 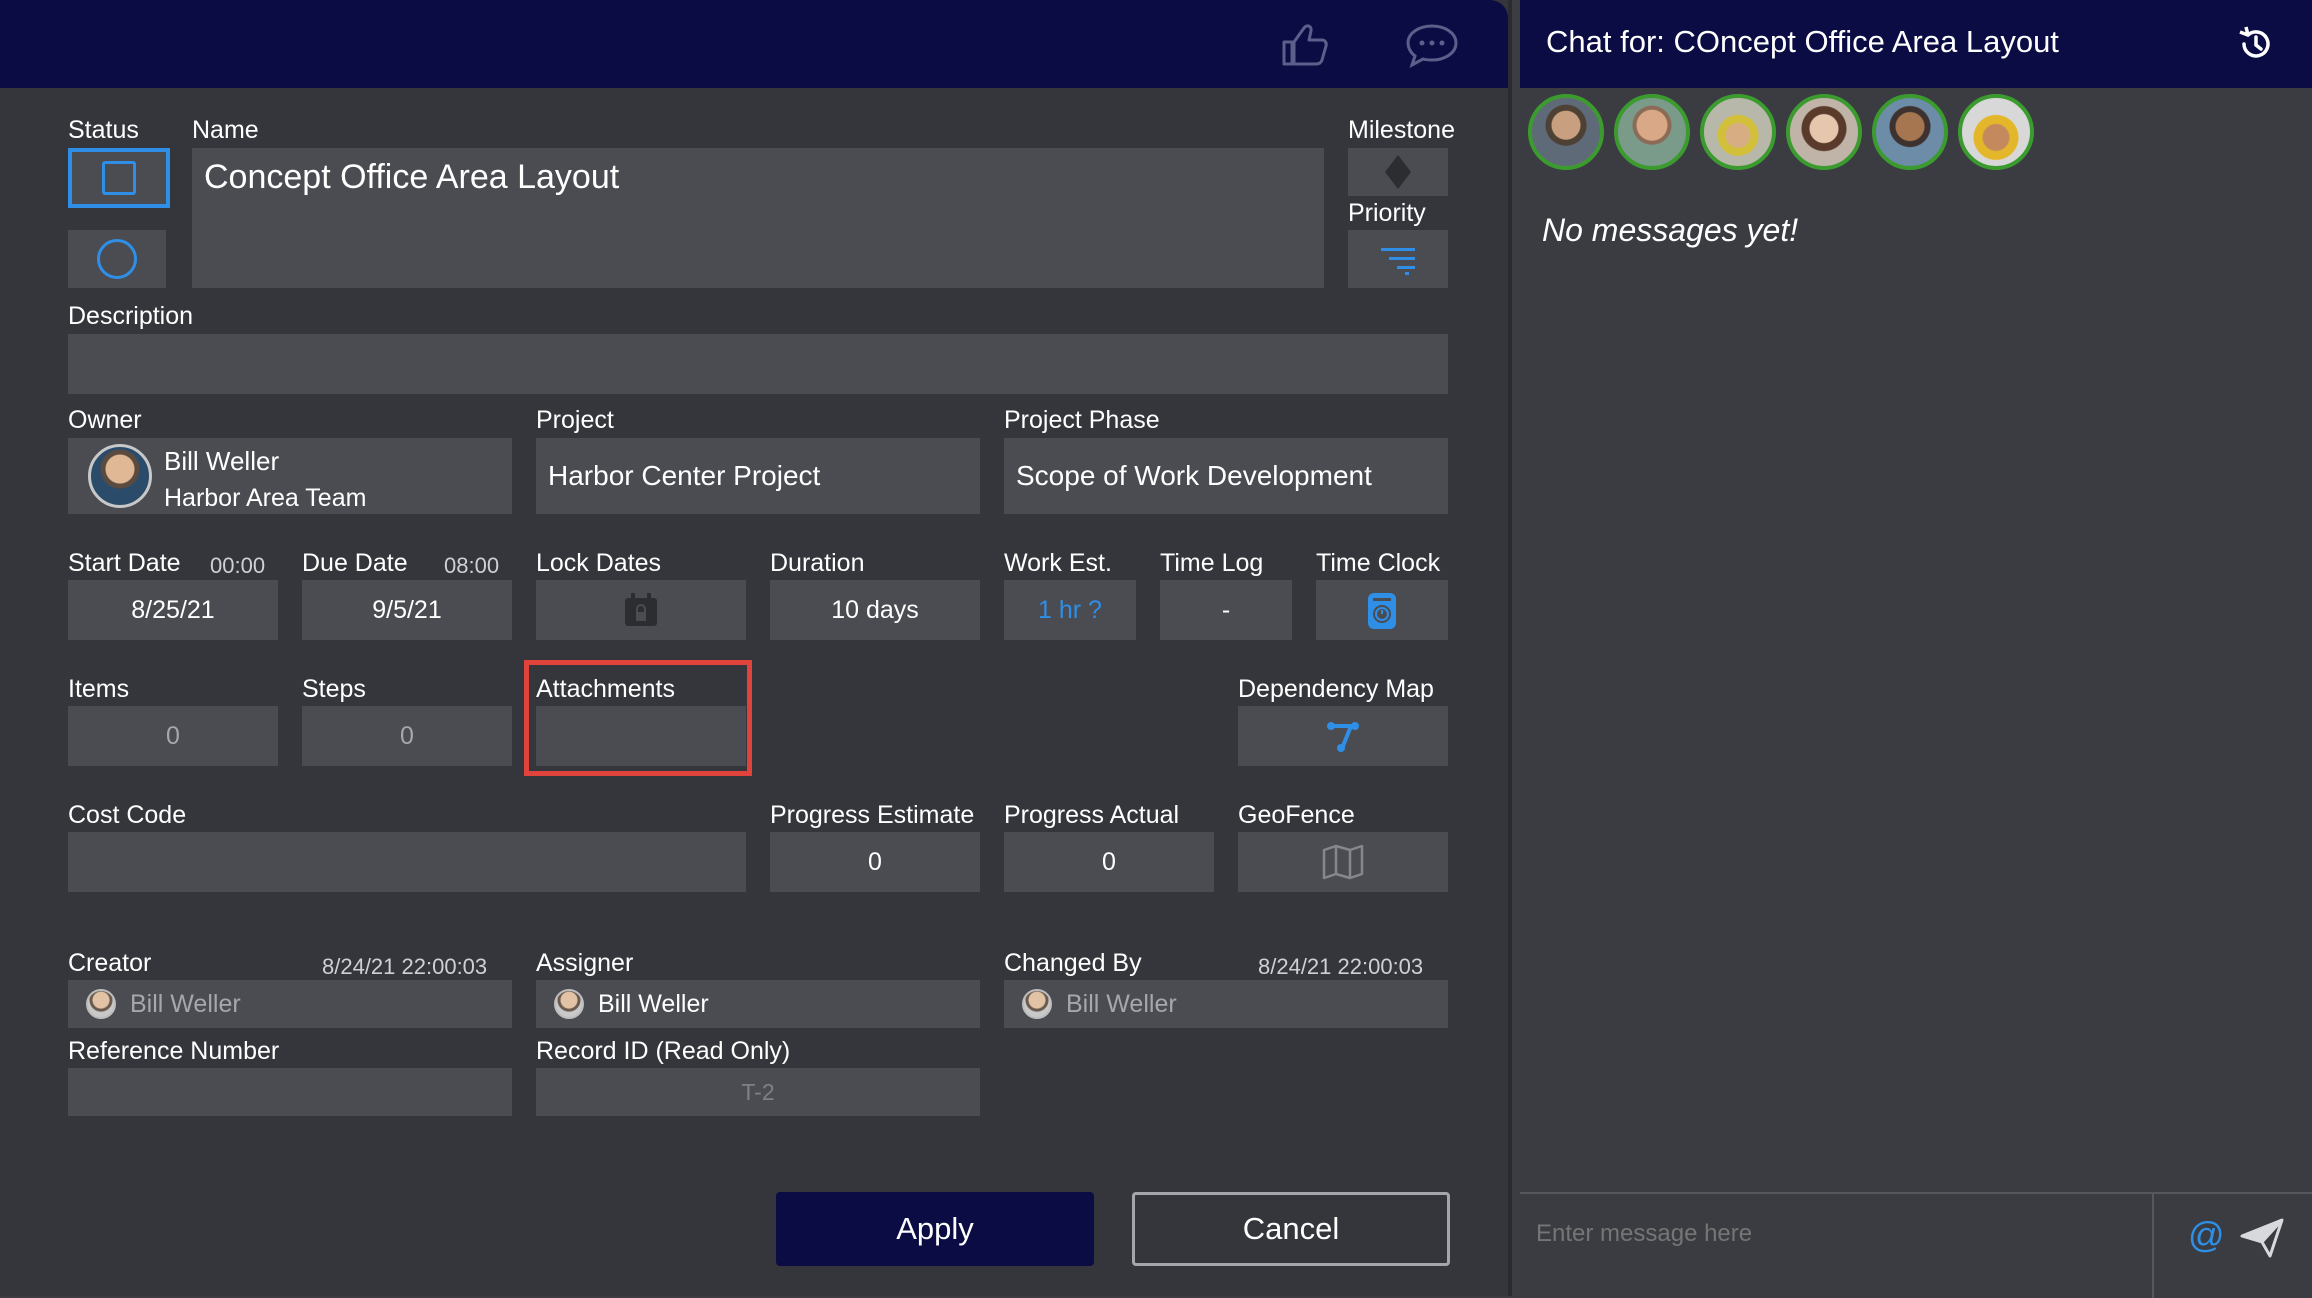 I want to click on calendar-lock-icon, so click(x=641, y=609).